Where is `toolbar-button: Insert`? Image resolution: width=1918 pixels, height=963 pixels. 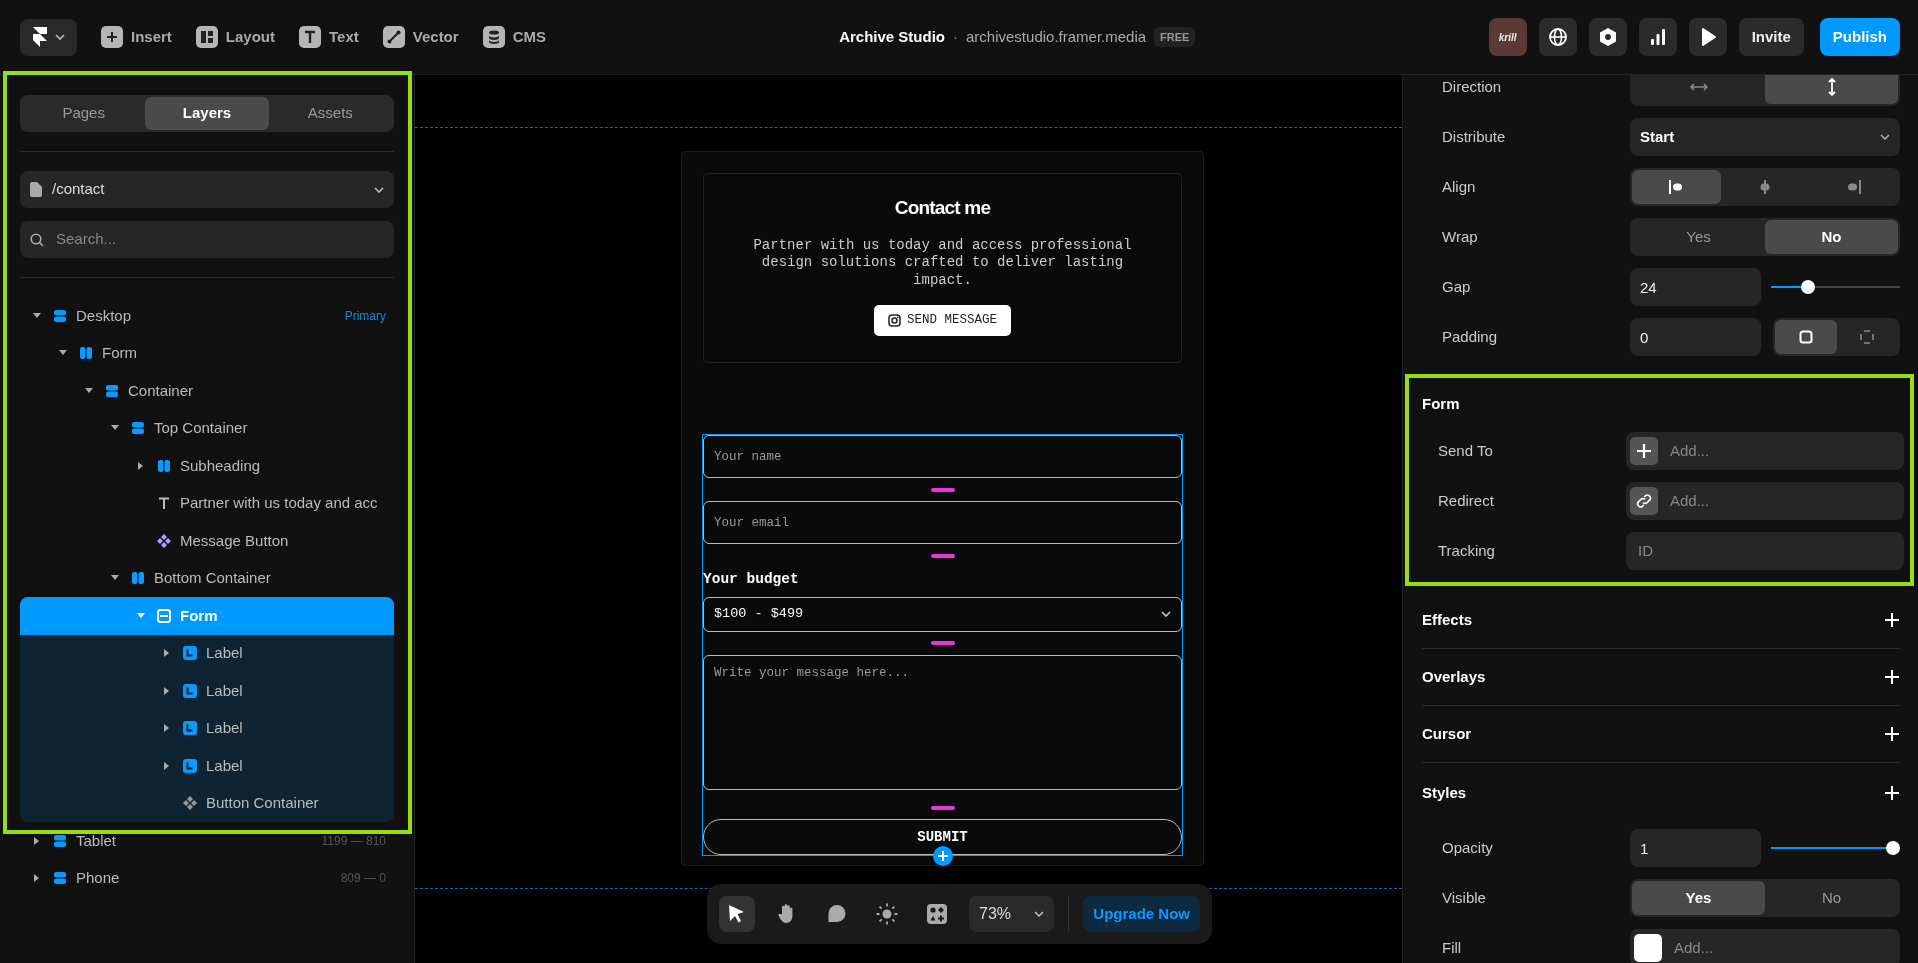 toolbar-button: Insert is located at coordinates (136, 37).